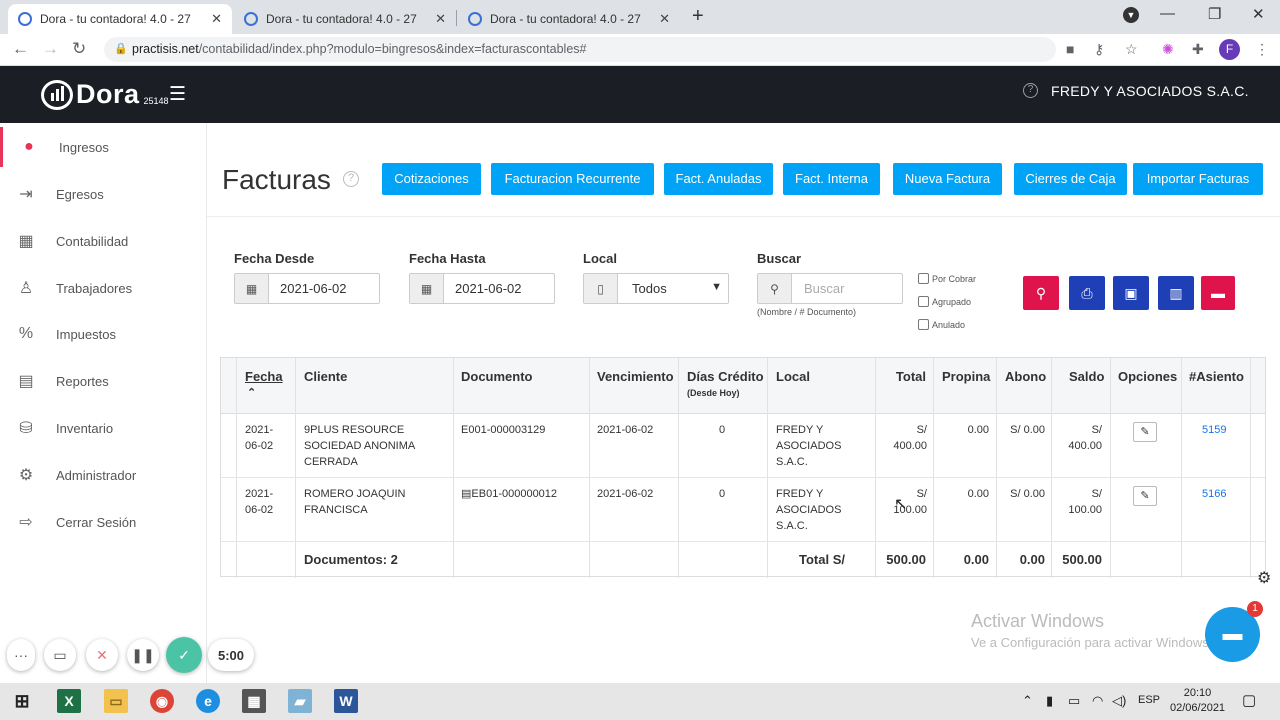 The height and width of the screenshot is (720, 1280). I want to click on forward-icon: →, so click(50, 49).